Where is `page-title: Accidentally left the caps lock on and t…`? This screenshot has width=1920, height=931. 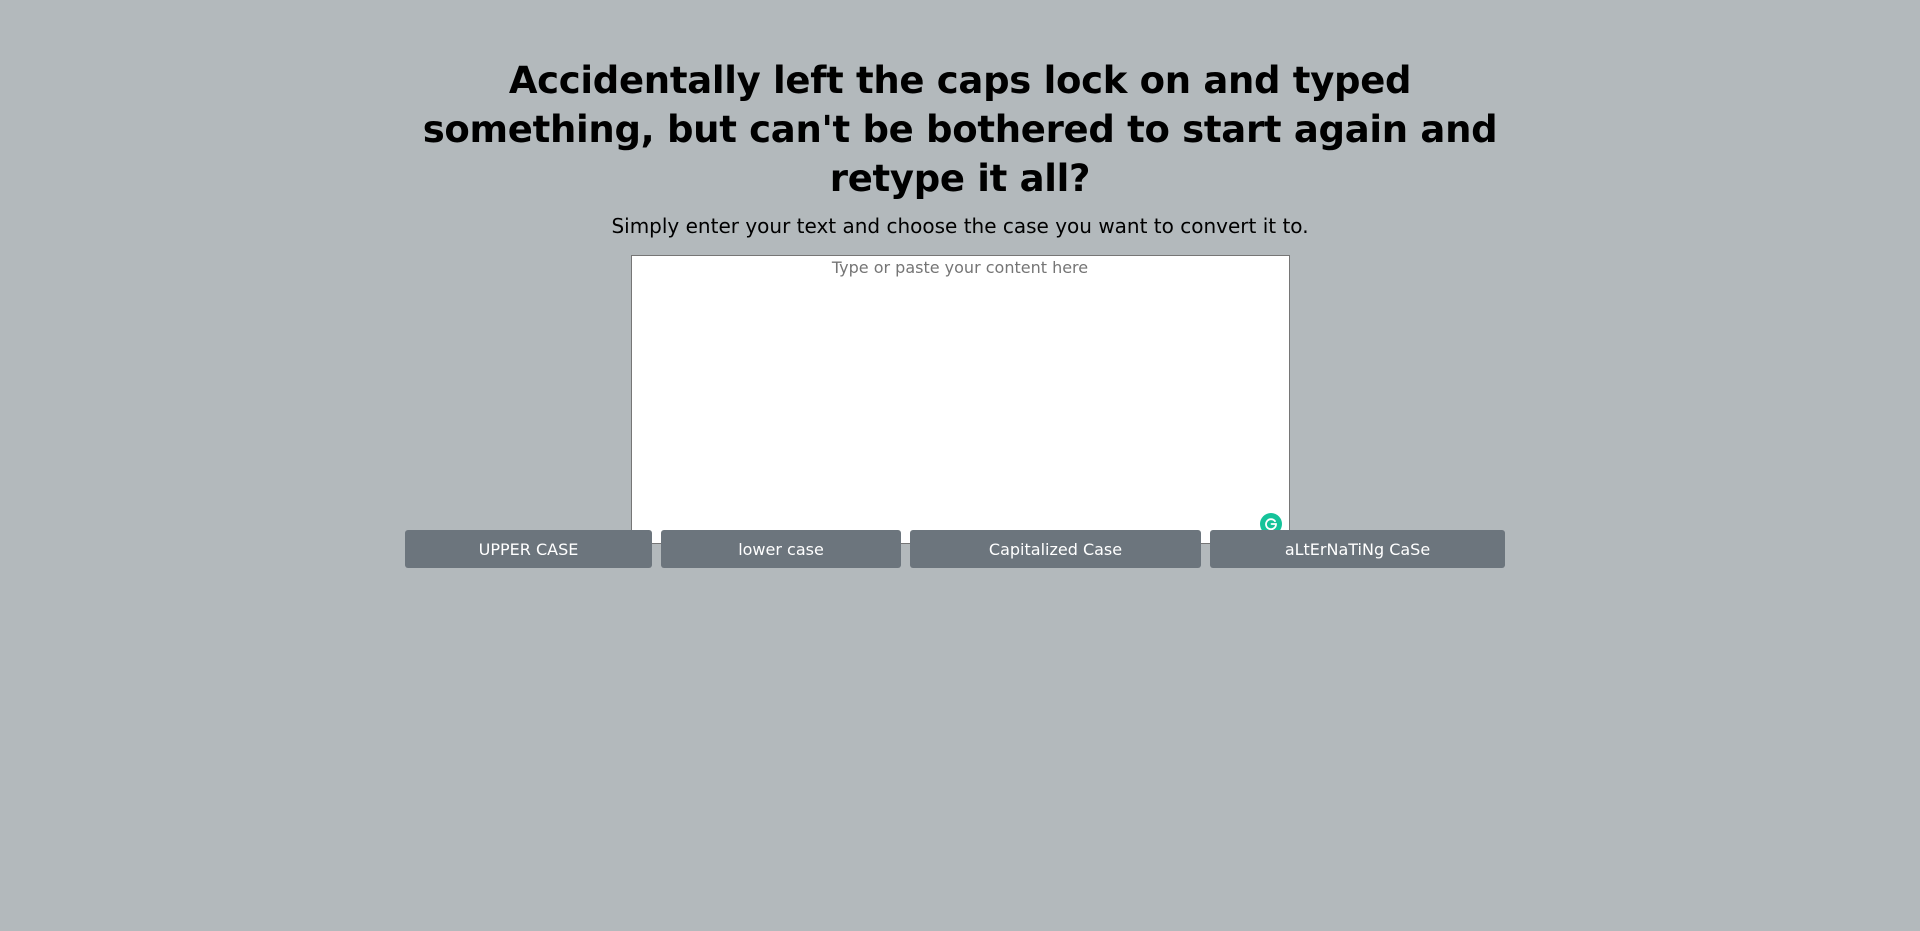 page-title: Accidentally left the caps lock on and t… is located at coordinates (960, 129).